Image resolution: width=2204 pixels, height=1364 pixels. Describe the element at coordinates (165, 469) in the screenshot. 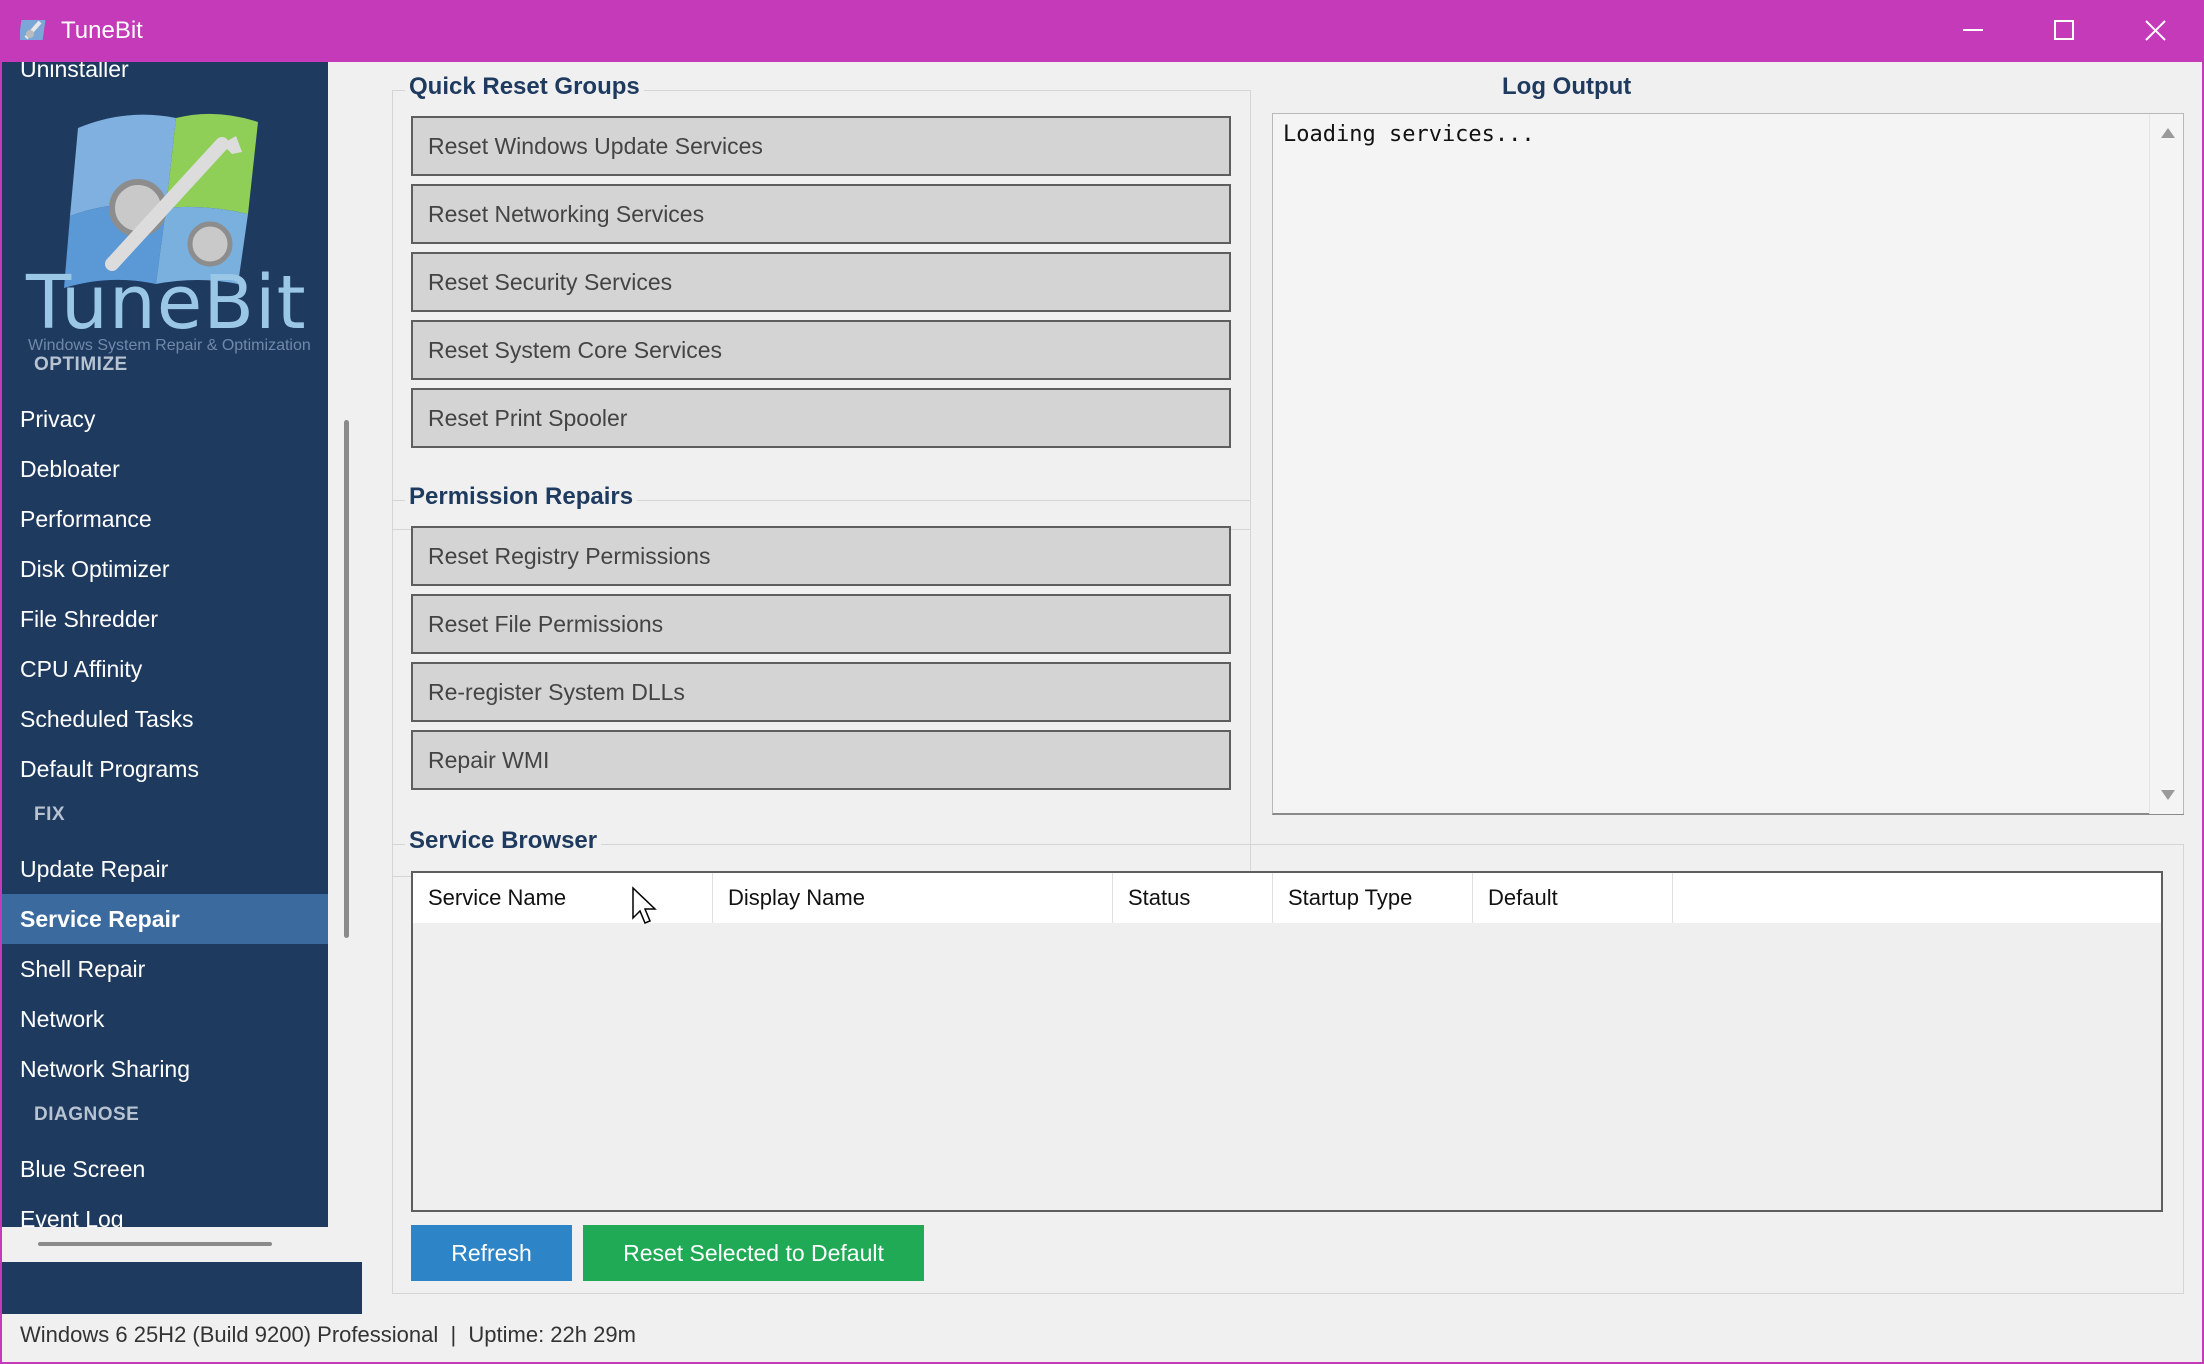

I see `sidebar-item-debloater: Debloater` at that location.